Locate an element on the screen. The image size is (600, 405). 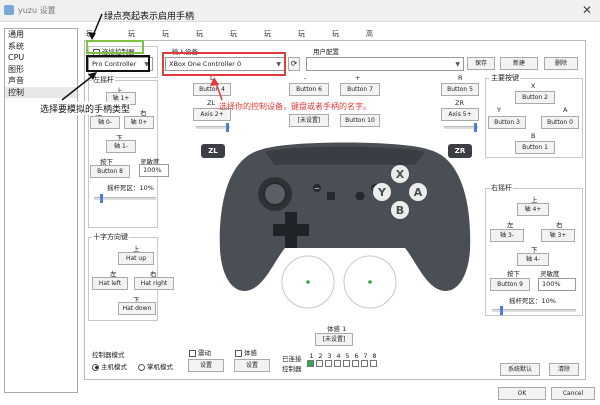
type-note-arrow is located at coordinates (78, 87).